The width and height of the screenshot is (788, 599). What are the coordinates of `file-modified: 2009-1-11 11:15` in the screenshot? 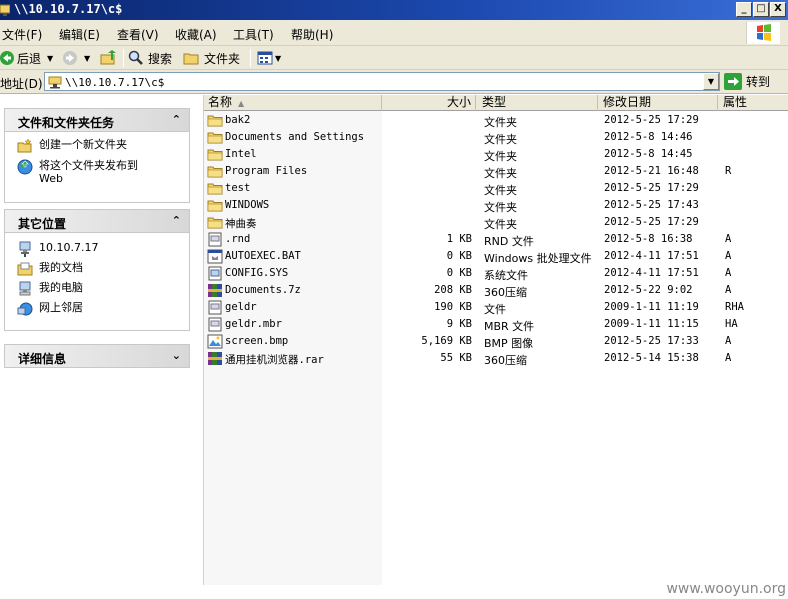 It's located at (651, 324).